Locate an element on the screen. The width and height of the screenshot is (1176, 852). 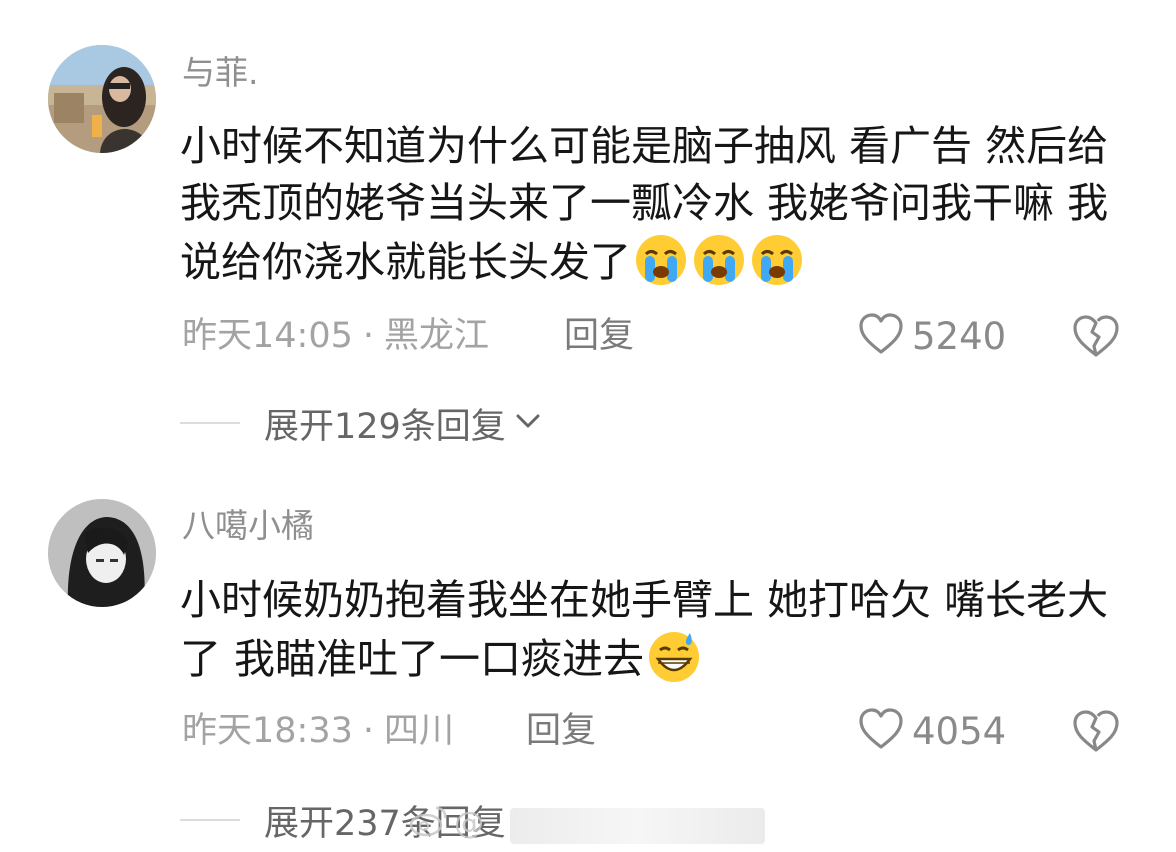
watermark: @ is located at coordinates (447, 823).